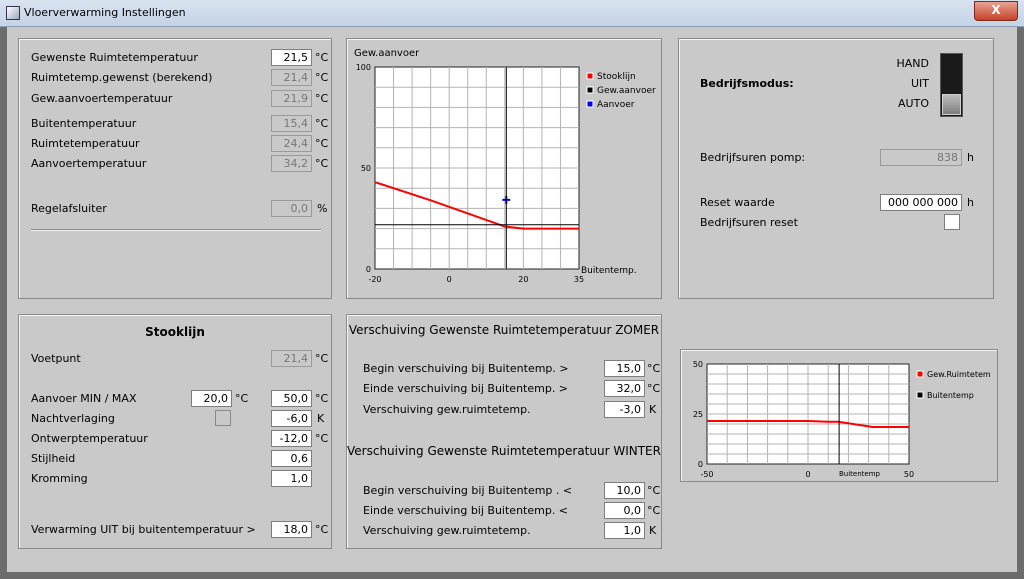 This screenshot has width=1024, height=579. Describe the element at coordinates (653, 409) in the screenshot. I see `summer-shift-unit: K` at that location.